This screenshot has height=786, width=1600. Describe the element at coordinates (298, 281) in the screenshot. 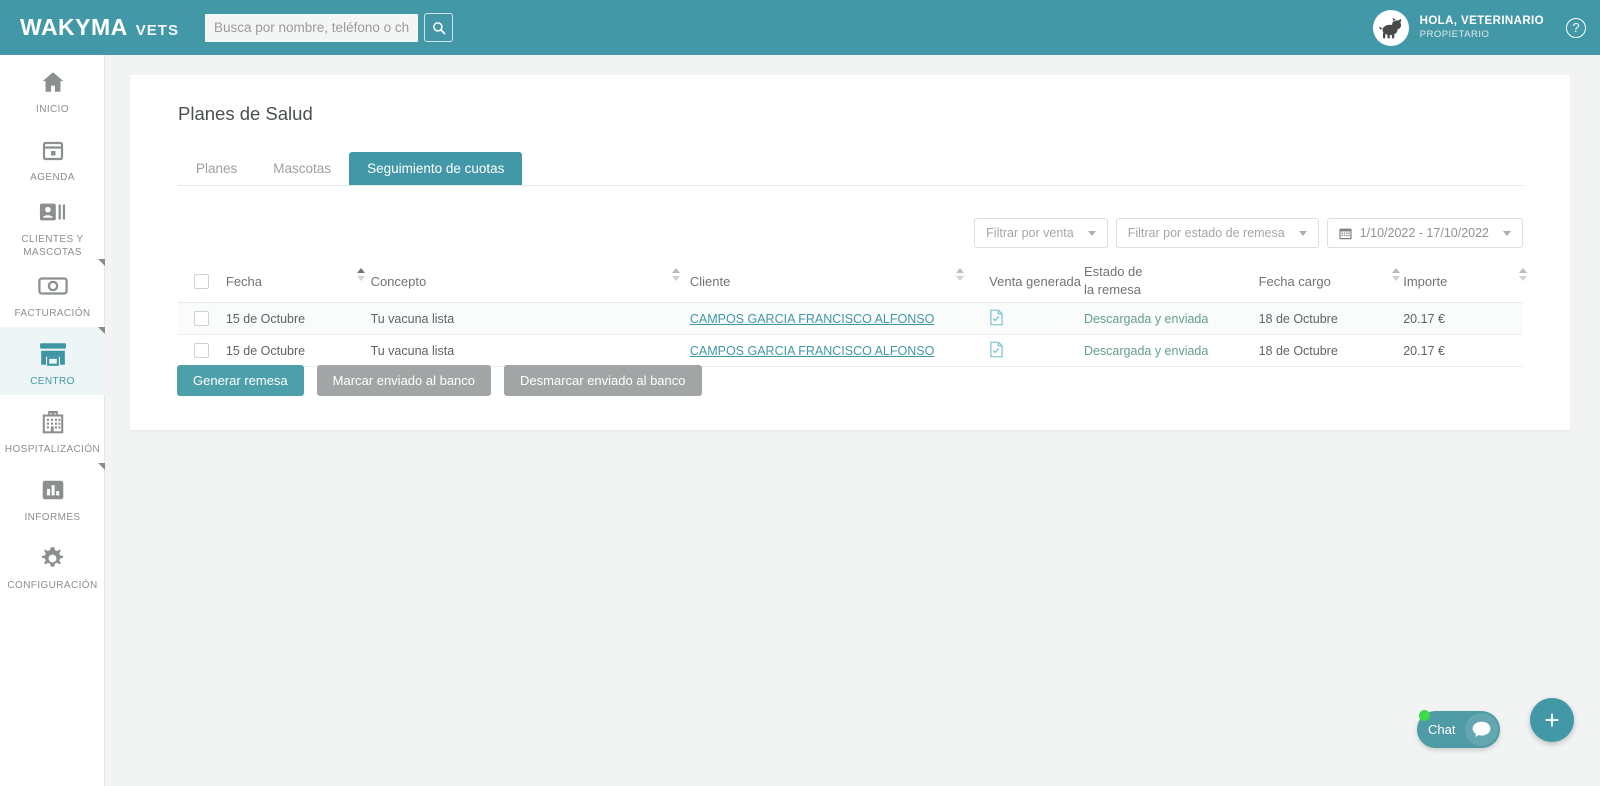

I see `column-header-fecha: Fecha` at that location.